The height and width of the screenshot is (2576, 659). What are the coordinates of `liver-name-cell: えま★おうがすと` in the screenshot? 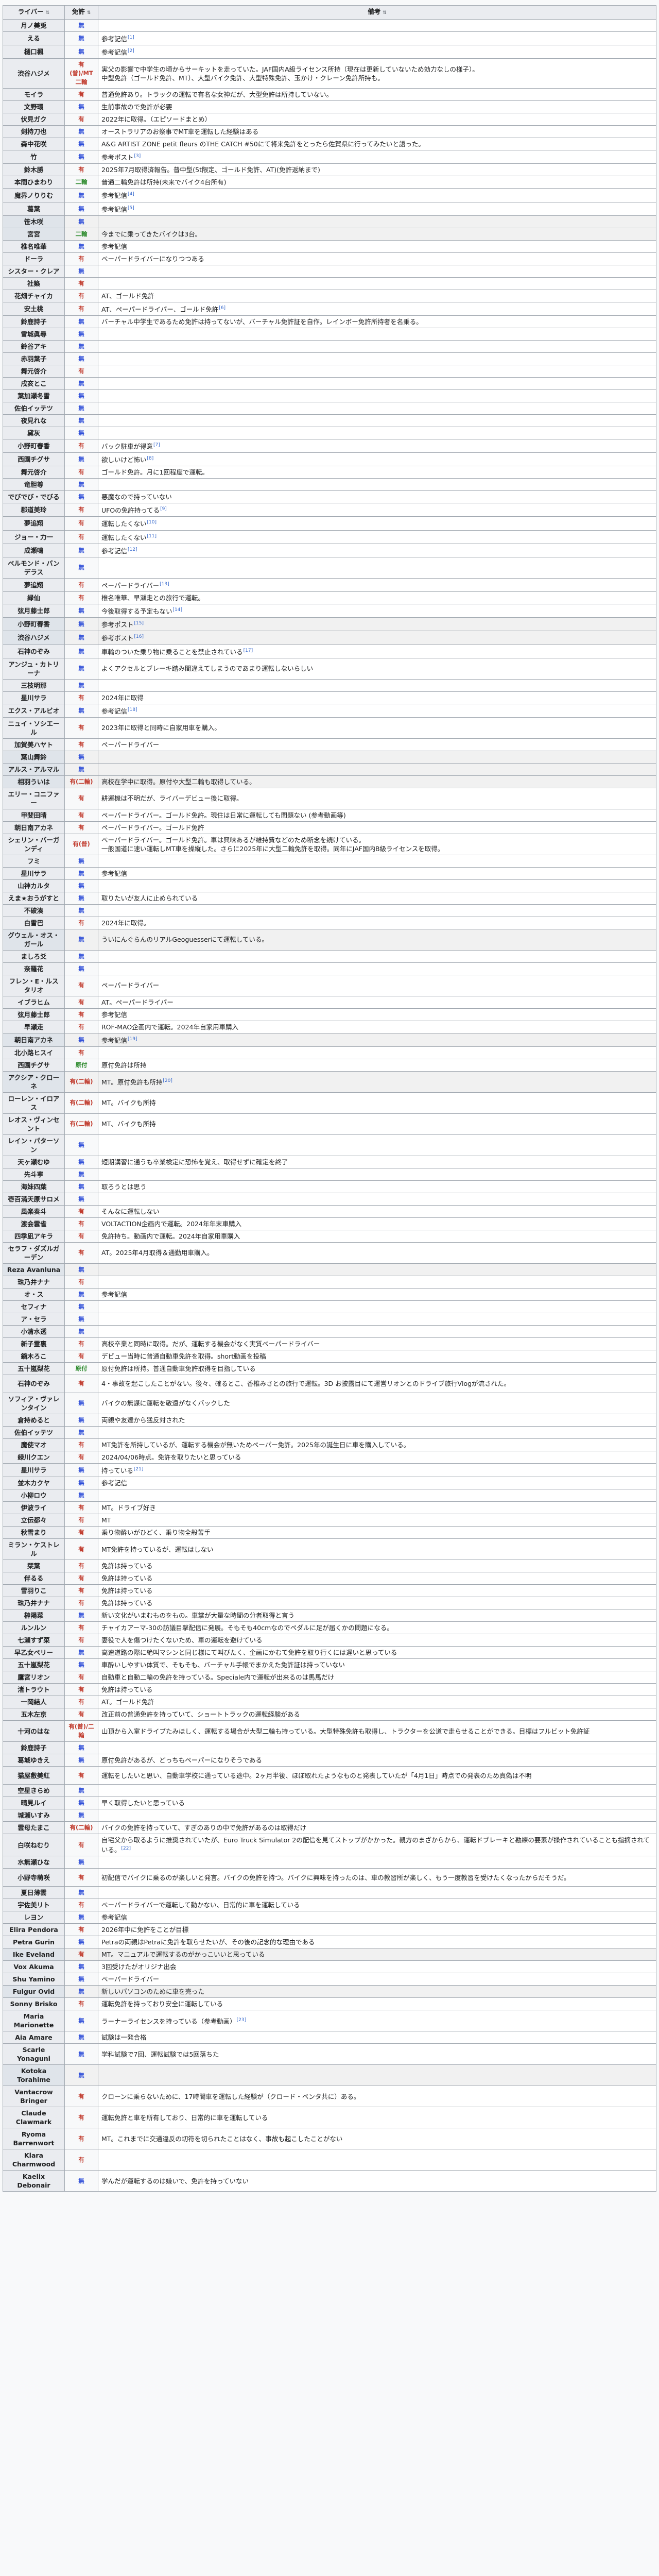 It's located at (34, 898).